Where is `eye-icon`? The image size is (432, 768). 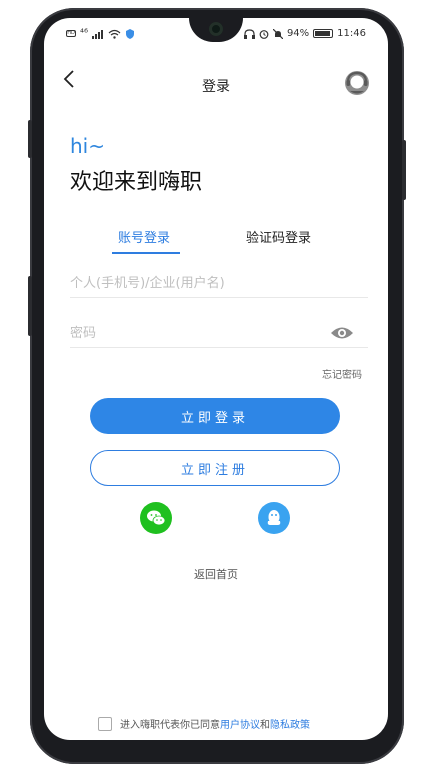 eye-icon is located at coordinates (342, 333).